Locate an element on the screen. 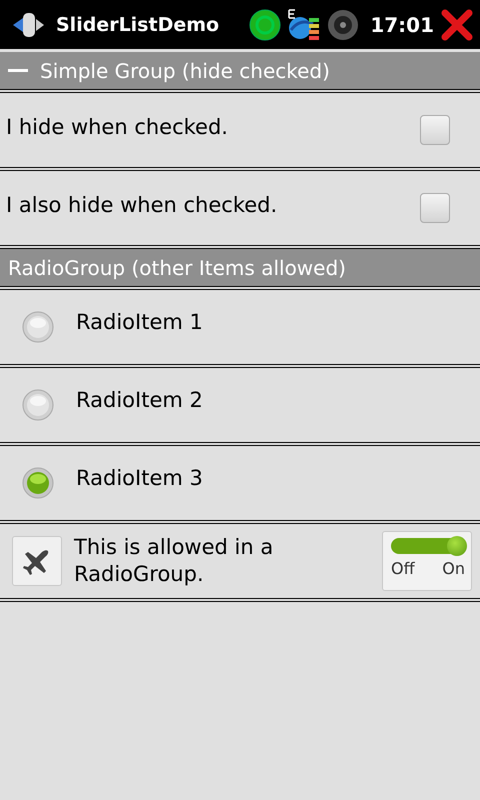 This screenshot has height=800, width=480. off-label: Off is located at coordinates (403, 568).